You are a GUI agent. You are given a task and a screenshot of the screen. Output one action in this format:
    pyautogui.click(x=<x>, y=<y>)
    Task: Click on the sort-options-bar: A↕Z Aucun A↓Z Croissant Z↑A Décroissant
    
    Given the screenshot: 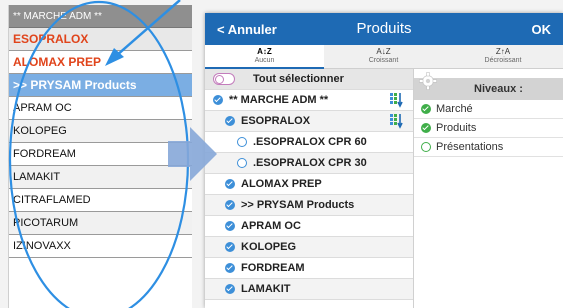 What is the action you would take?
    pyautogui.click(x=384, y=57)
    